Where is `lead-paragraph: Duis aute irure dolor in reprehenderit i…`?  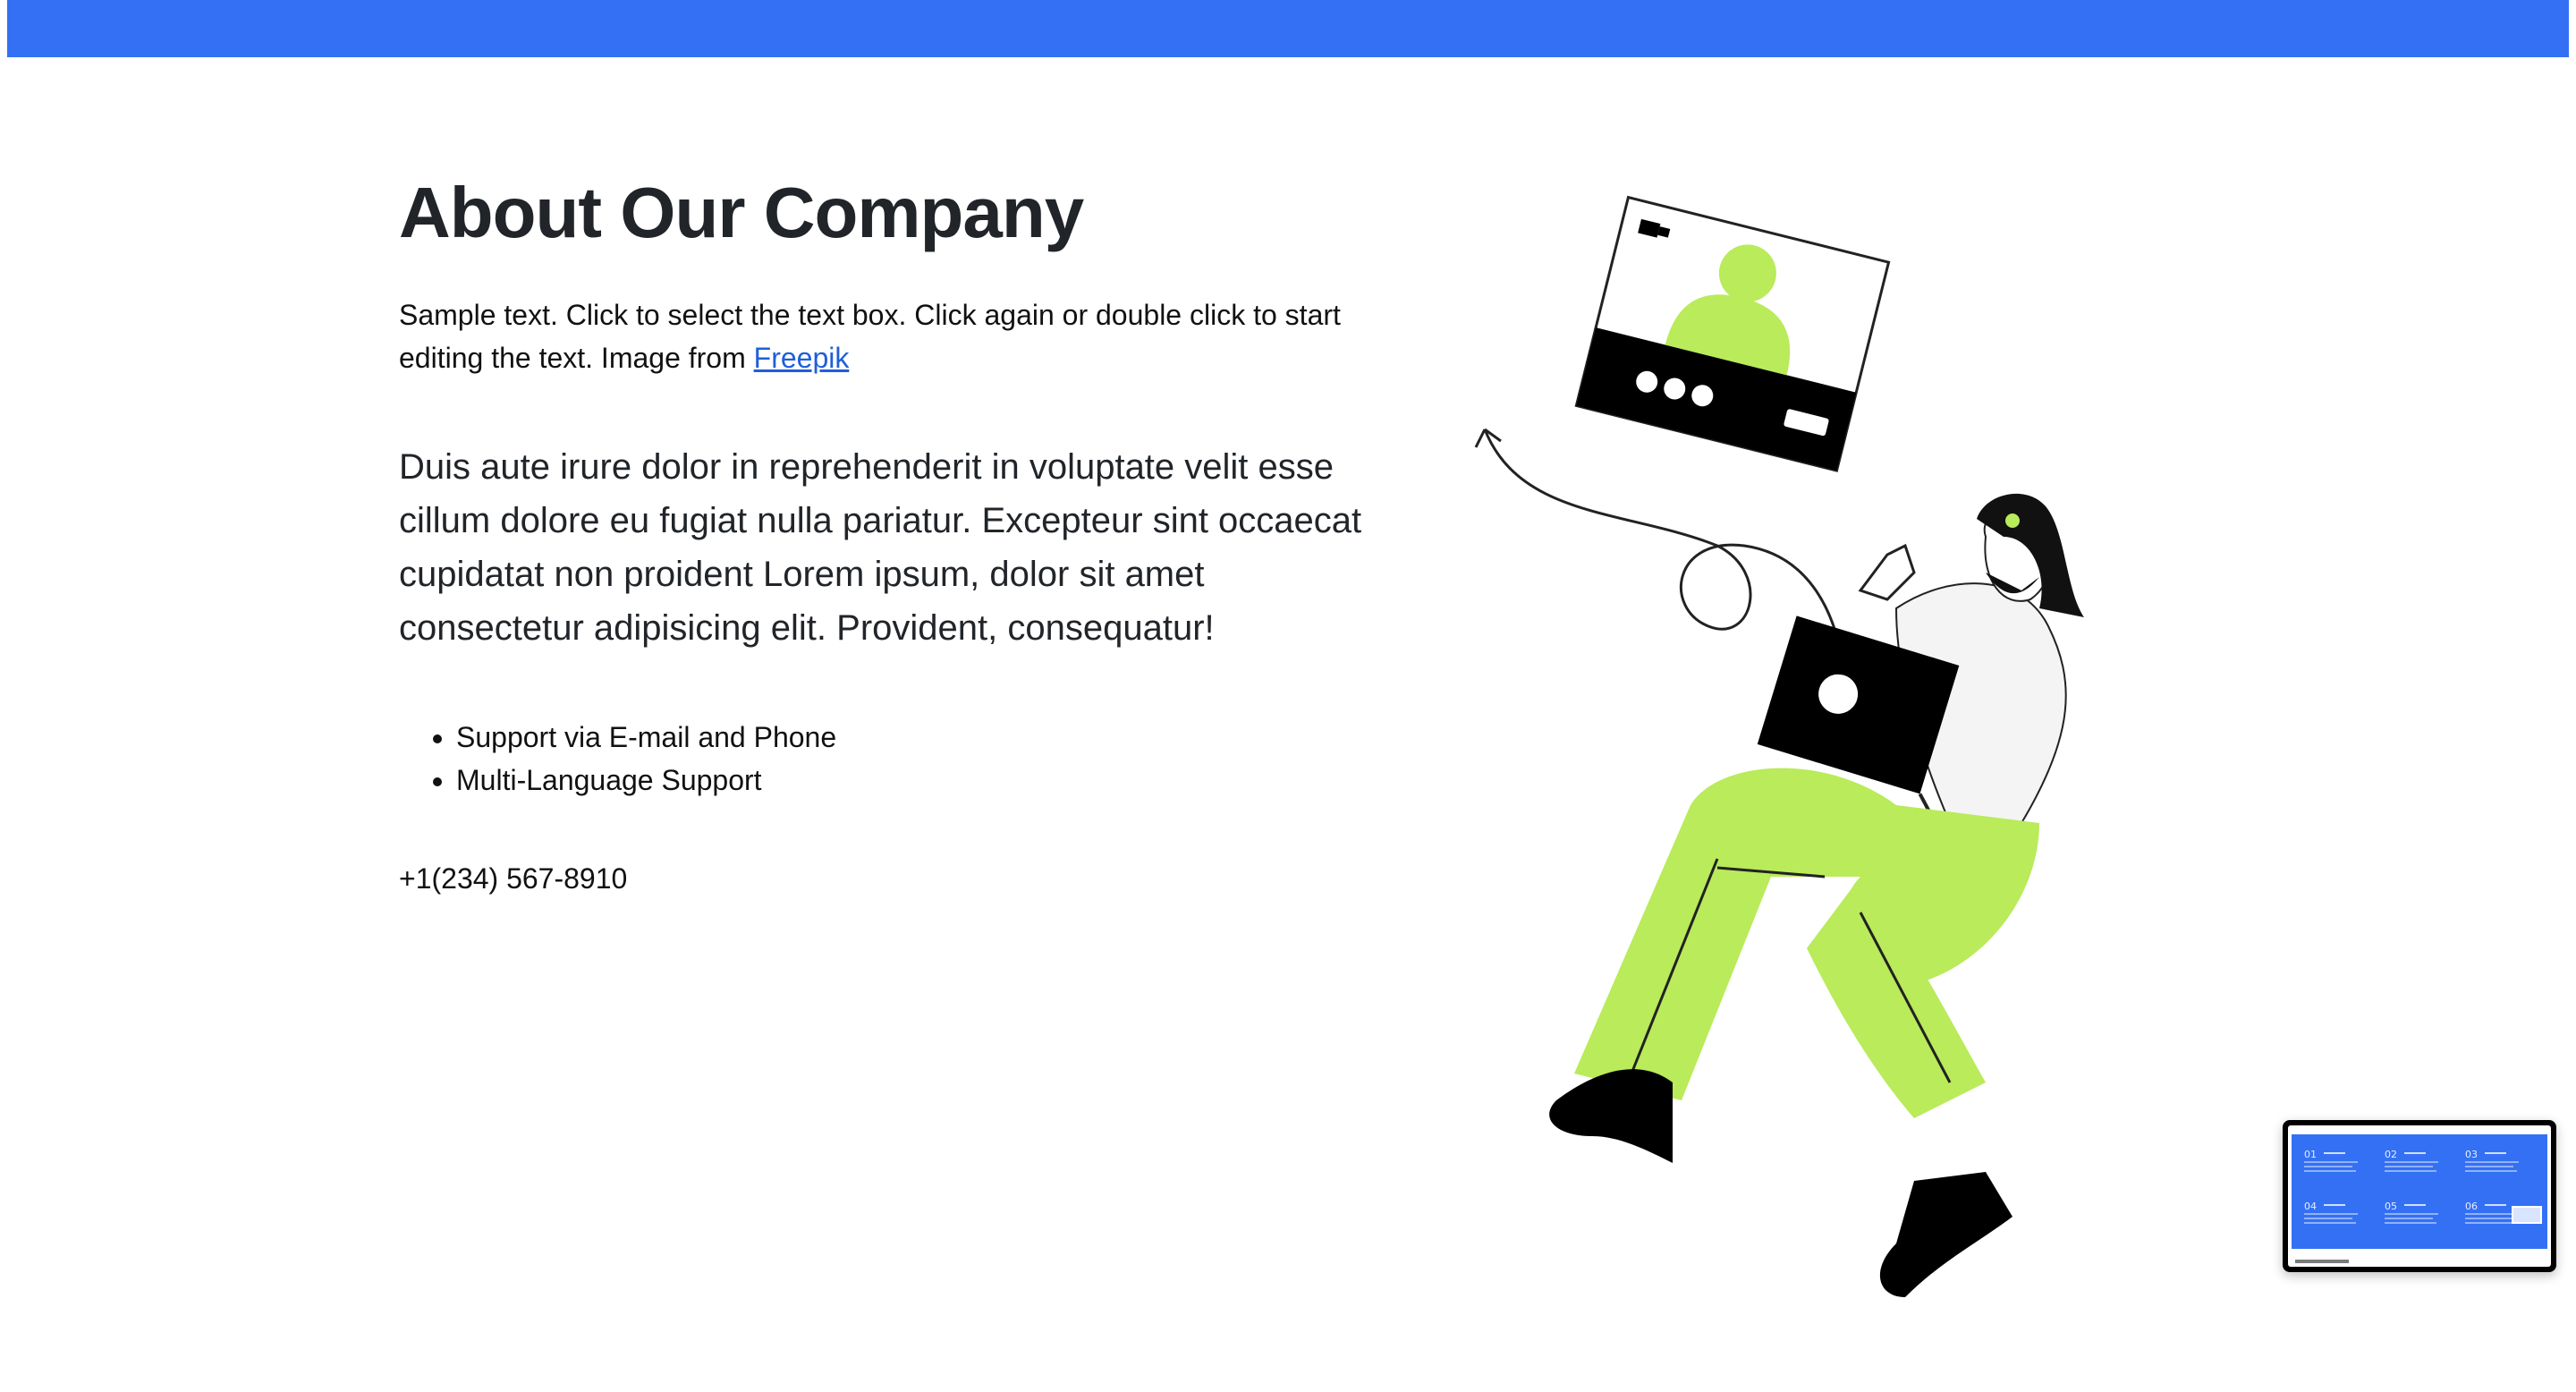 lead-paragraph: Duis aute irure dolor in reprehenderit i… is located at coordinates (880, 547).